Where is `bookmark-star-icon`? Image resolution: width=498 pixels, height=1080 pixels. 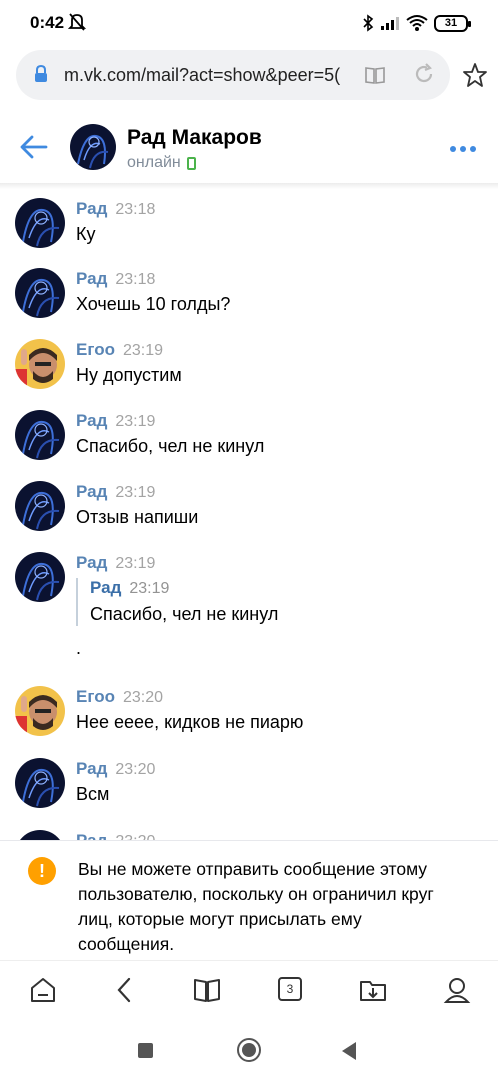
bookmark-star-icon is located at coordinates (475, 75).